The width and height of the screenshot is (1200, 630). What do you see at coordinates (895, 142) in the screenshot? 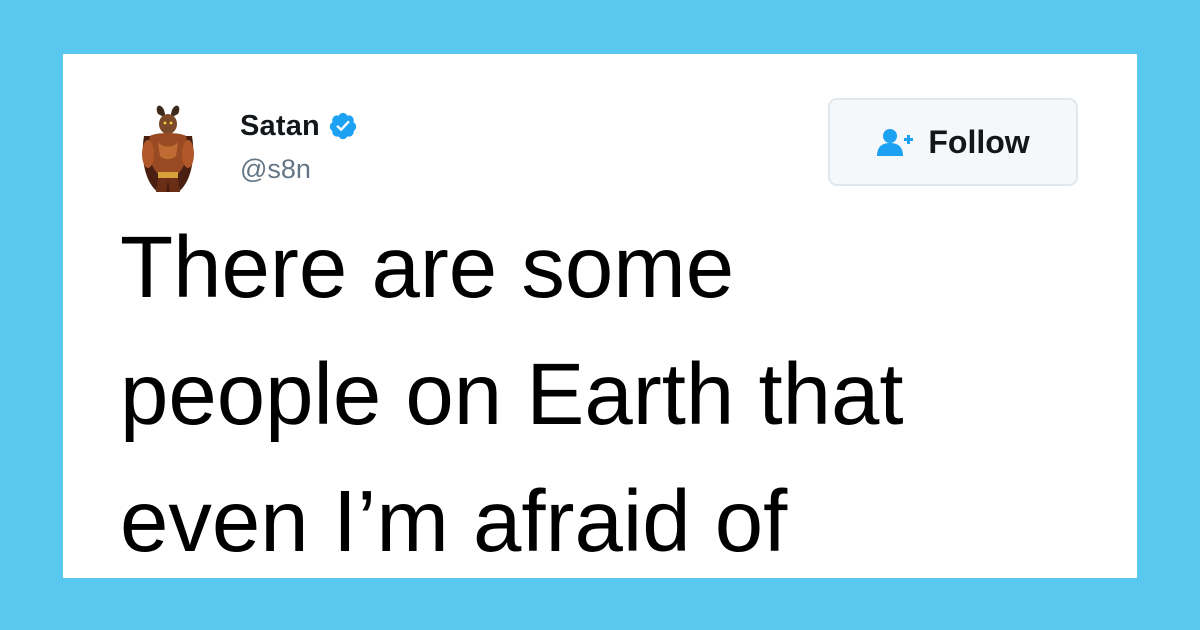
I see `add-user-icon` at bounding box center [895, 142].